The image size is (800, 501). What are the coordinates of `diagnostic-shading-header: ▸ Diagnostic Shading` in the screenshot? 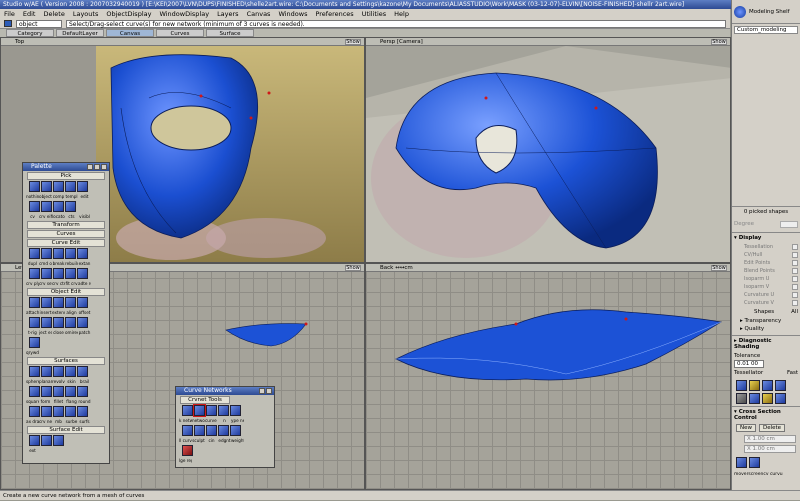 It's located at (766, 343).